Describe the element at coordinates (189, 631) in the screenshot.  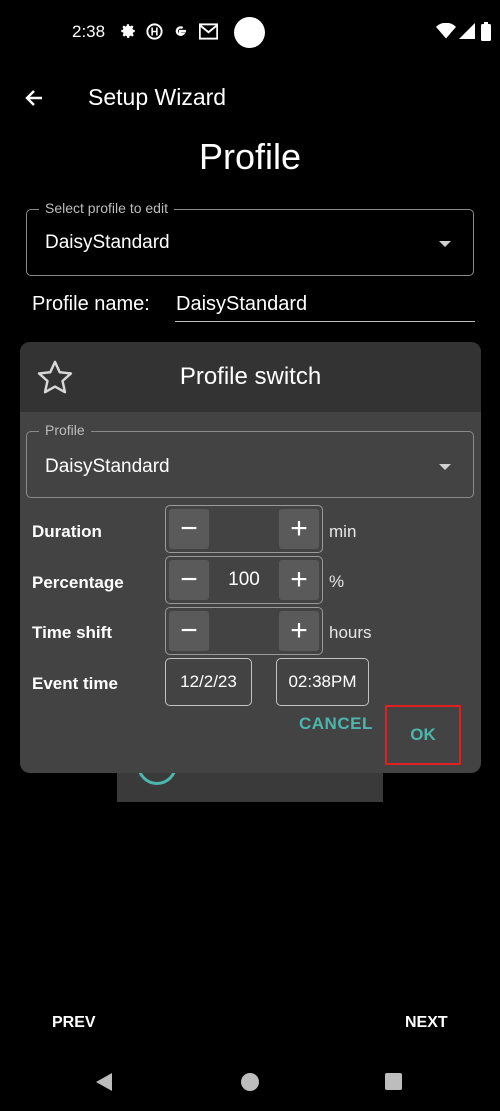
I see `time-shift-minus-button: −` at that location.